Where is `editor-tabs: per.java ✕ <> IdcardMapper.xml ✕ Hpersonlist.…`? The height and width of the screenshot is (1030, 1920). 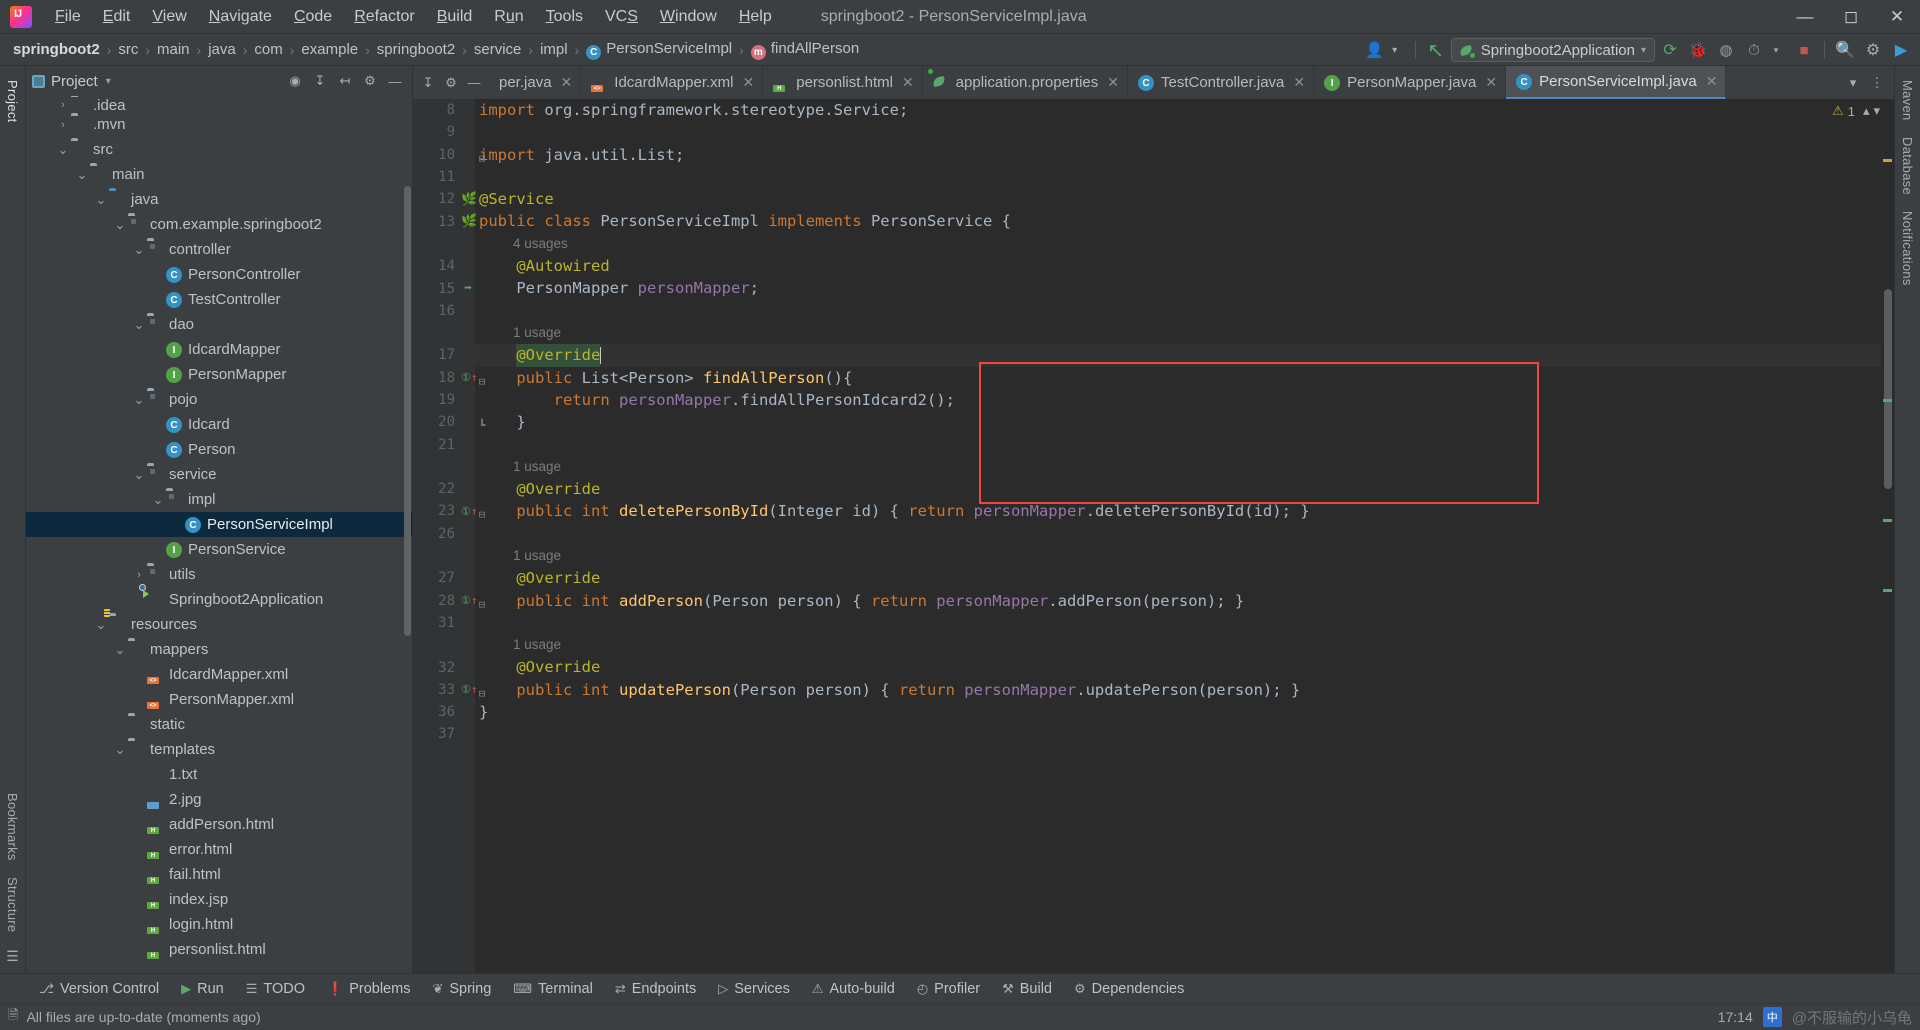 editor-tabs: per.java ✕ <> IdcardMapper.xml ✕ Hpersonlist.… is located at coordinates (1162, 82).